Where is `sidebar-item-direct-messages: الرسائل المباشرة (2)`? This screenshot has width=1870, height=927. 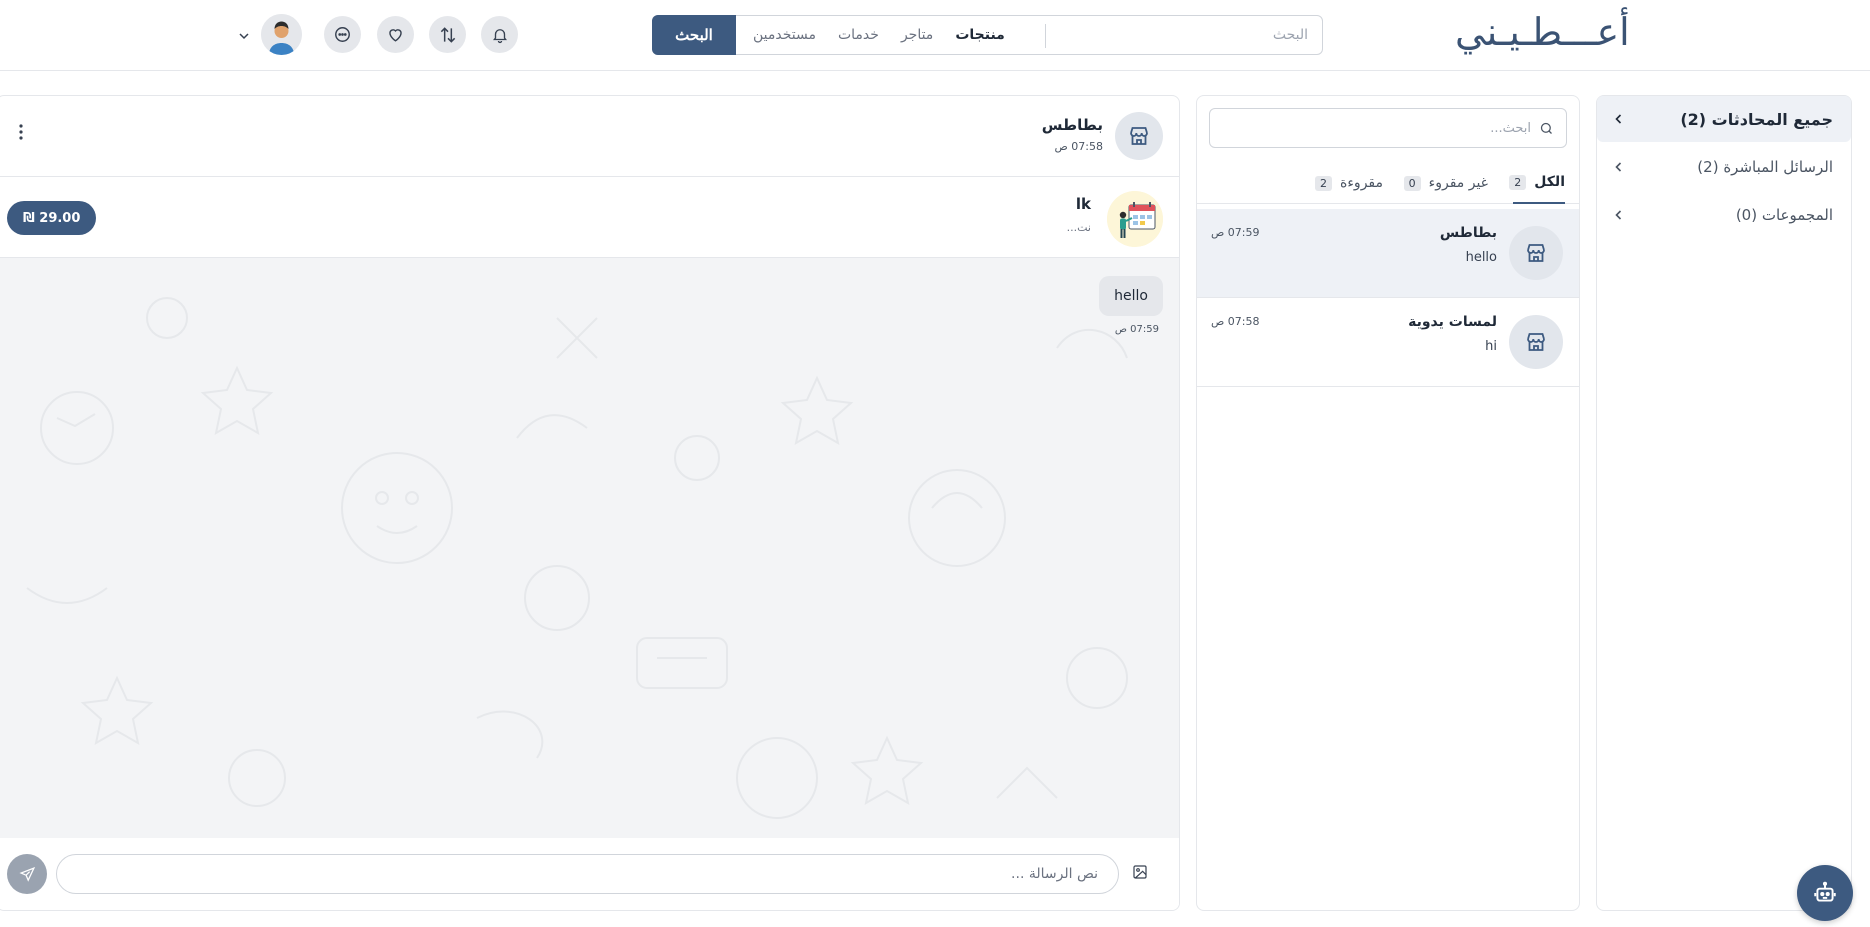
sidebar-item-direct-messages: الرسائل المباشرة (2) is located at coordinates (1724, 167).